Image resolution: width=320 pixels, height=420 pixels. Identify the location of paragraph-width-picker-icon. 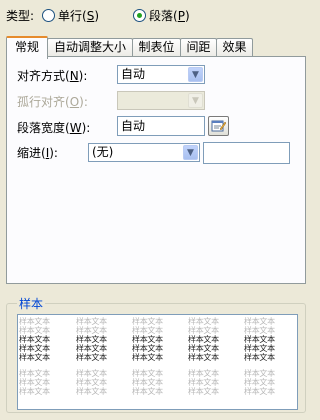
(218, 126).